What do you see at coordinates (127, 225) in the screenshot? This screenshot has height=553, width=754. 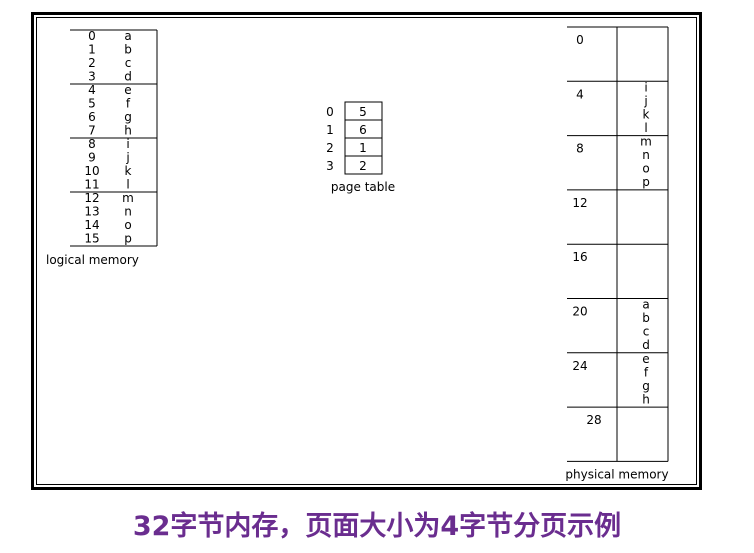 I see `logical-byte: o` at bounding box center [127, 225].